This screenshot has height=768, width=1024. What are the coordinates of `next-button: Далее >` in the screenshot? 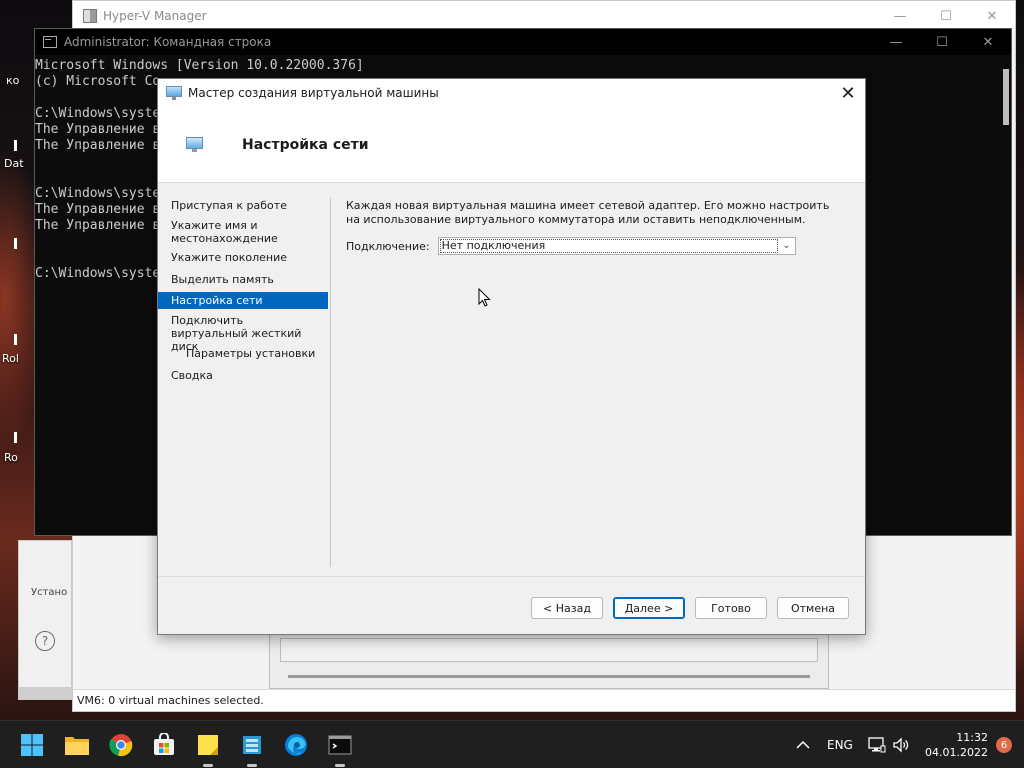 It's located at (649, 608).